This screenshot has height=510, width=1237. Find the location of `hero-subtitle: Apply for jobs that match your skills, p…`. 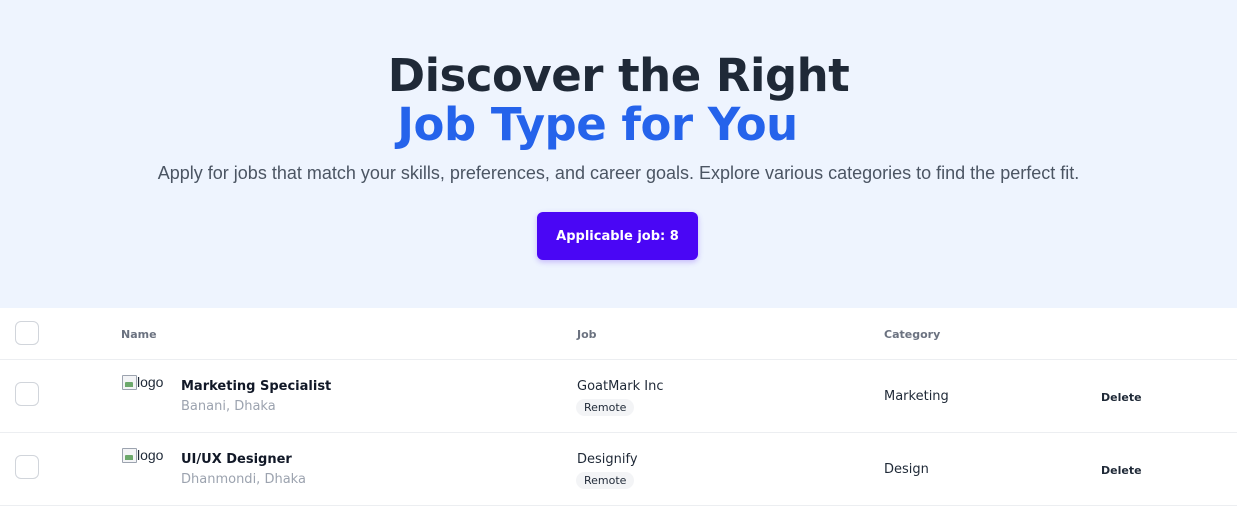

hero-subtitle: Apply for jobs that match your skills, p… is located at coordinates (618, 173).